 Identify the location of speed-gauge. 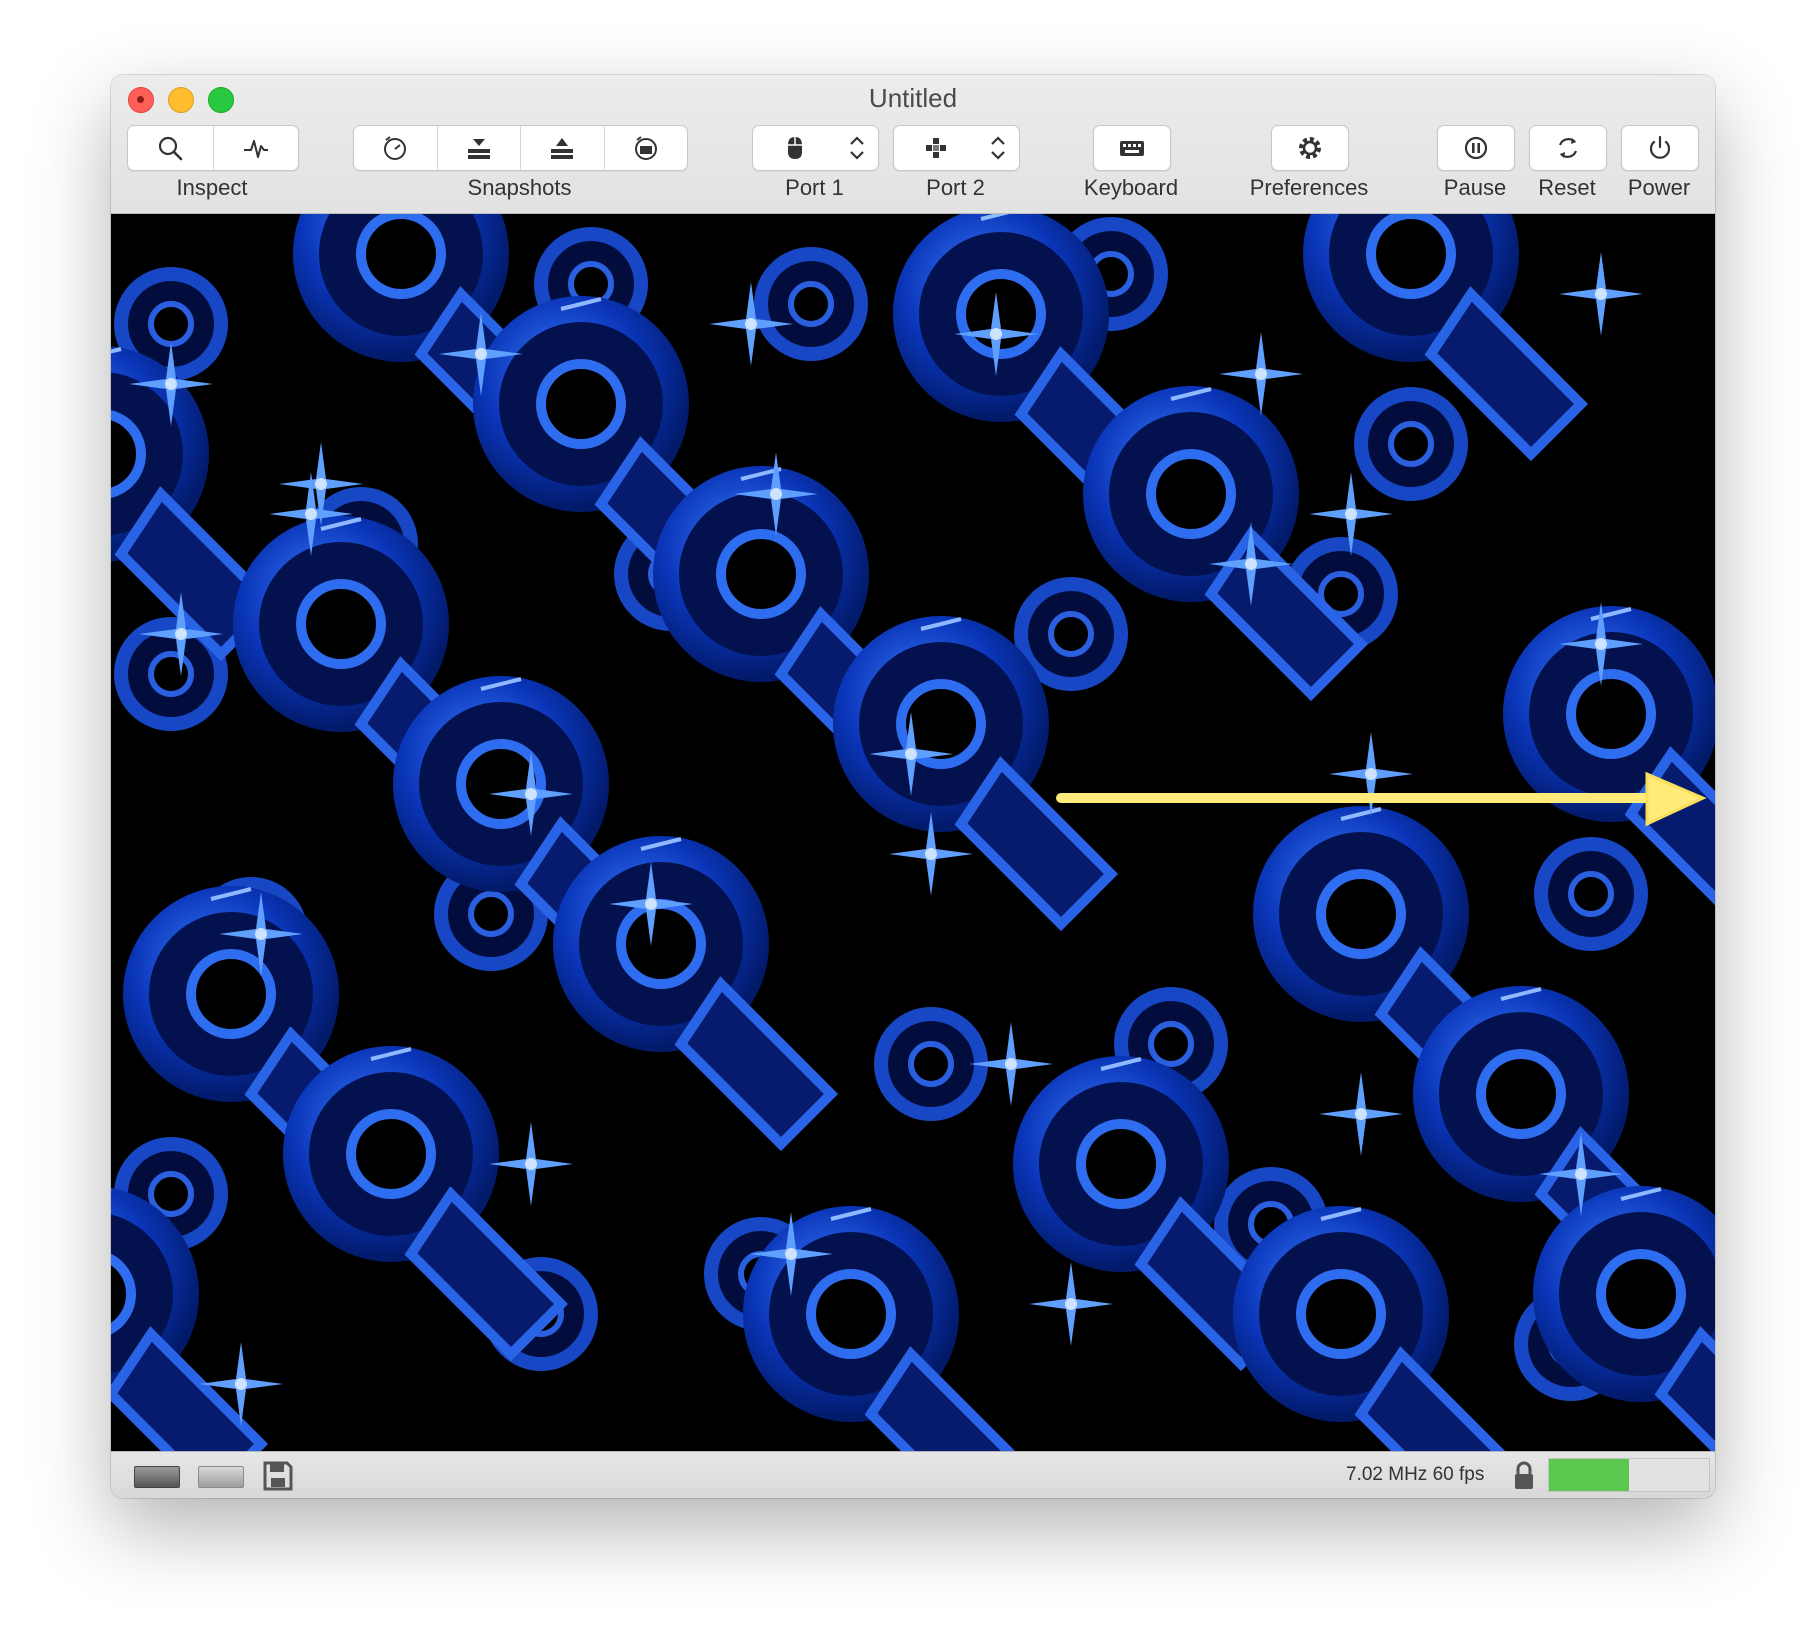
(1629, 1475).